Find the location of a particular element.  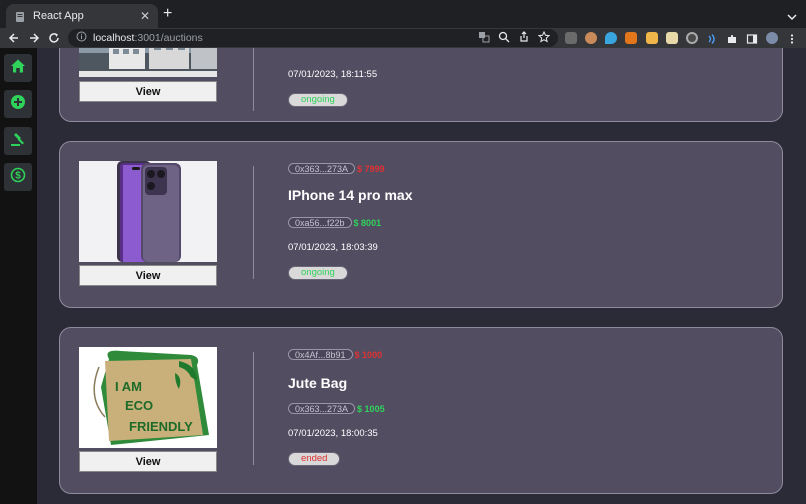

browser-toolbar: localhost:3001/auctions is located at coordinates (403, 38).